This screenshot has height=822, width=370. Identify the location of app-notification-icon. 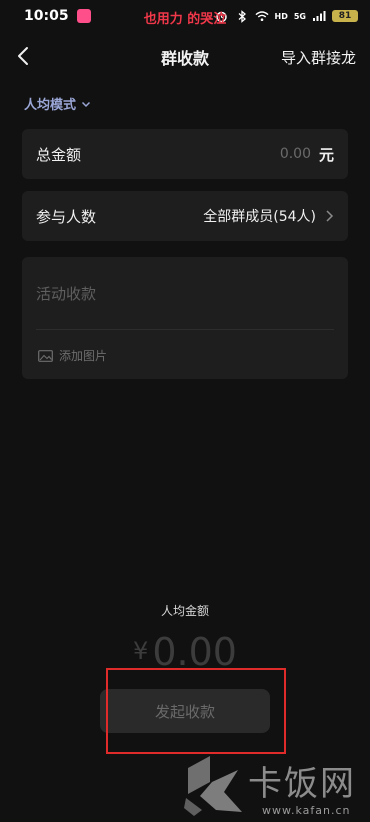
(83, 16).